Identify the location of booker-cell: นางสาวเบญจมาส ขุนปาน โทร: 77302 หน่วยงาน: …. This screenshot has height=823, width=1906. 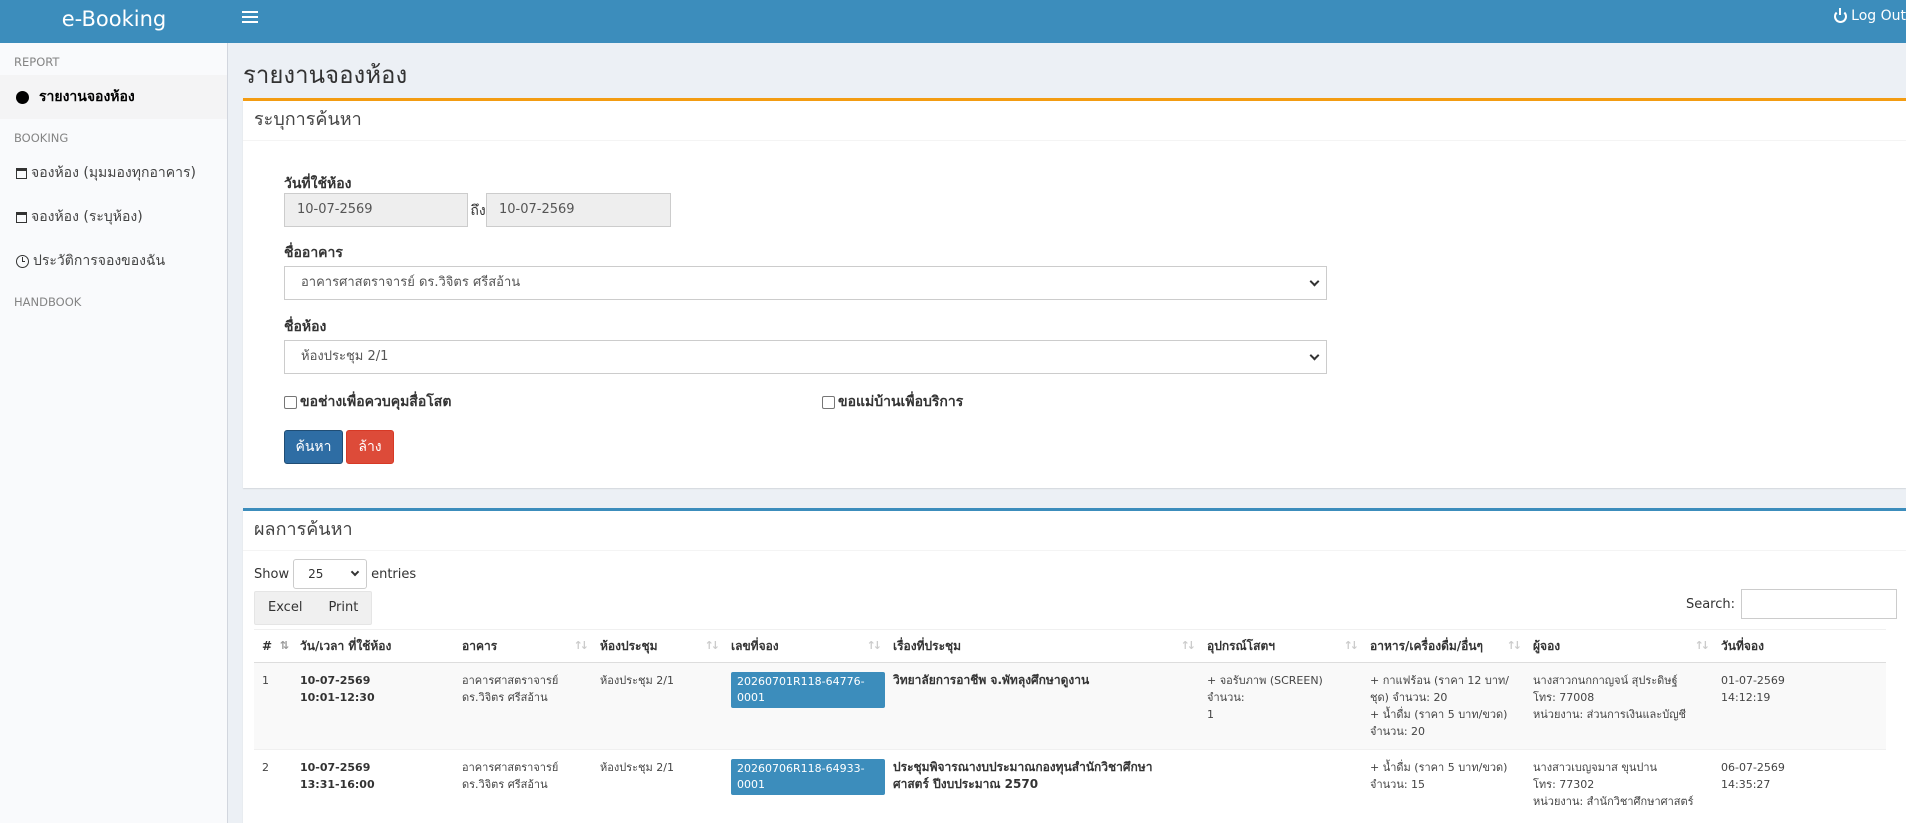
(1613, 784).